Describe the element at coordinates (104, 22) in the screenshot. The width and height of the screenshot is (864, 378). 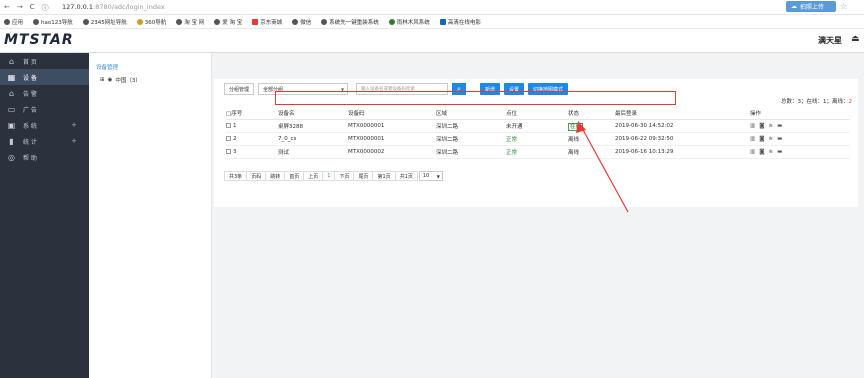
I see `bookmark-item: 2345网址导航` at that location.